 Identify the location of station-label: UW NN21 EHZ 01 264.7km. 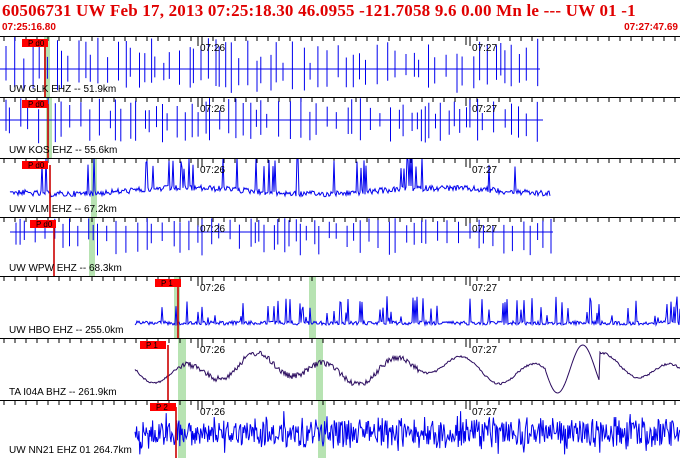
(70, 450).